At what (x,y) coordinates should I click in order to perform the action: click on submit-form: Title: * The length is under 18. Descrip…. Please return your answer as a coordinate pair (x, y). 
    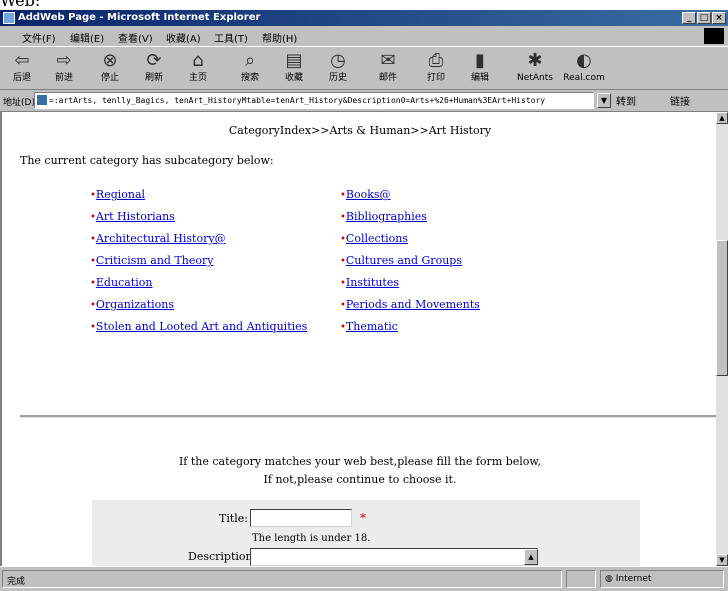
    Looking at the image, I should click on (366, 533).